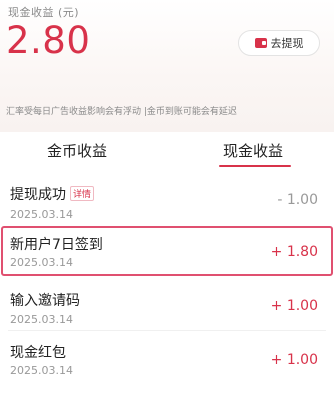 This screenshot has width=334, height=396. Describe the element at coordinates (287, 43) in the screenshot. I see `withdraw-button-label: 去提现` at that location.